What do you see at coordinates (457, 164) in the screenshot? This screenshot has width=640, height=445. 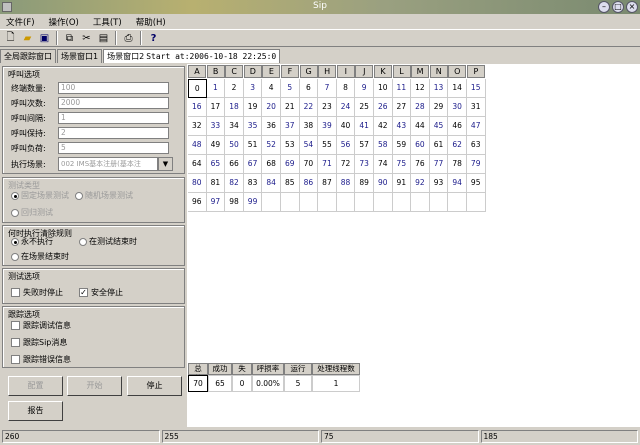 I see `grid-cell: 78` at bounding box center [457, 164].